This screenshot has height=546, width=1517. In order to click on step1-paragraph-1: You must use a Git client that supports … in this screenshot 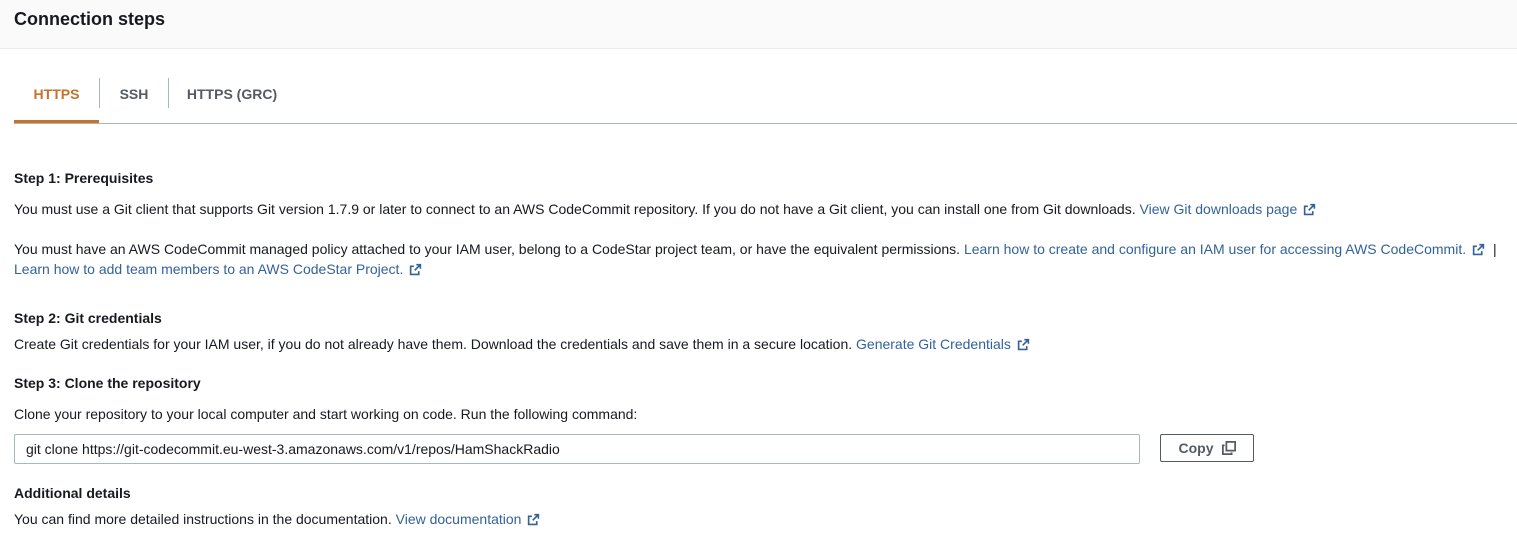, I will do `click(665, 209)`.